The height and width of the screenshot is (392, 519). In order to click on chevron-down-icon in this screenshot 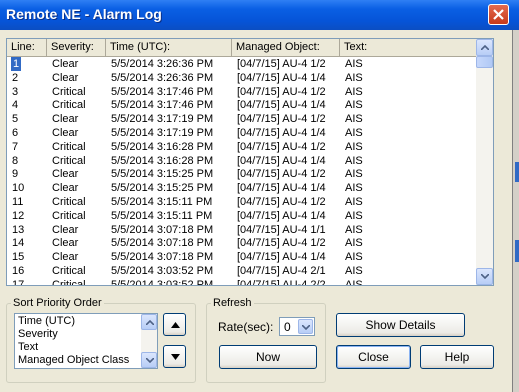, I will do `click(150, 360)`.